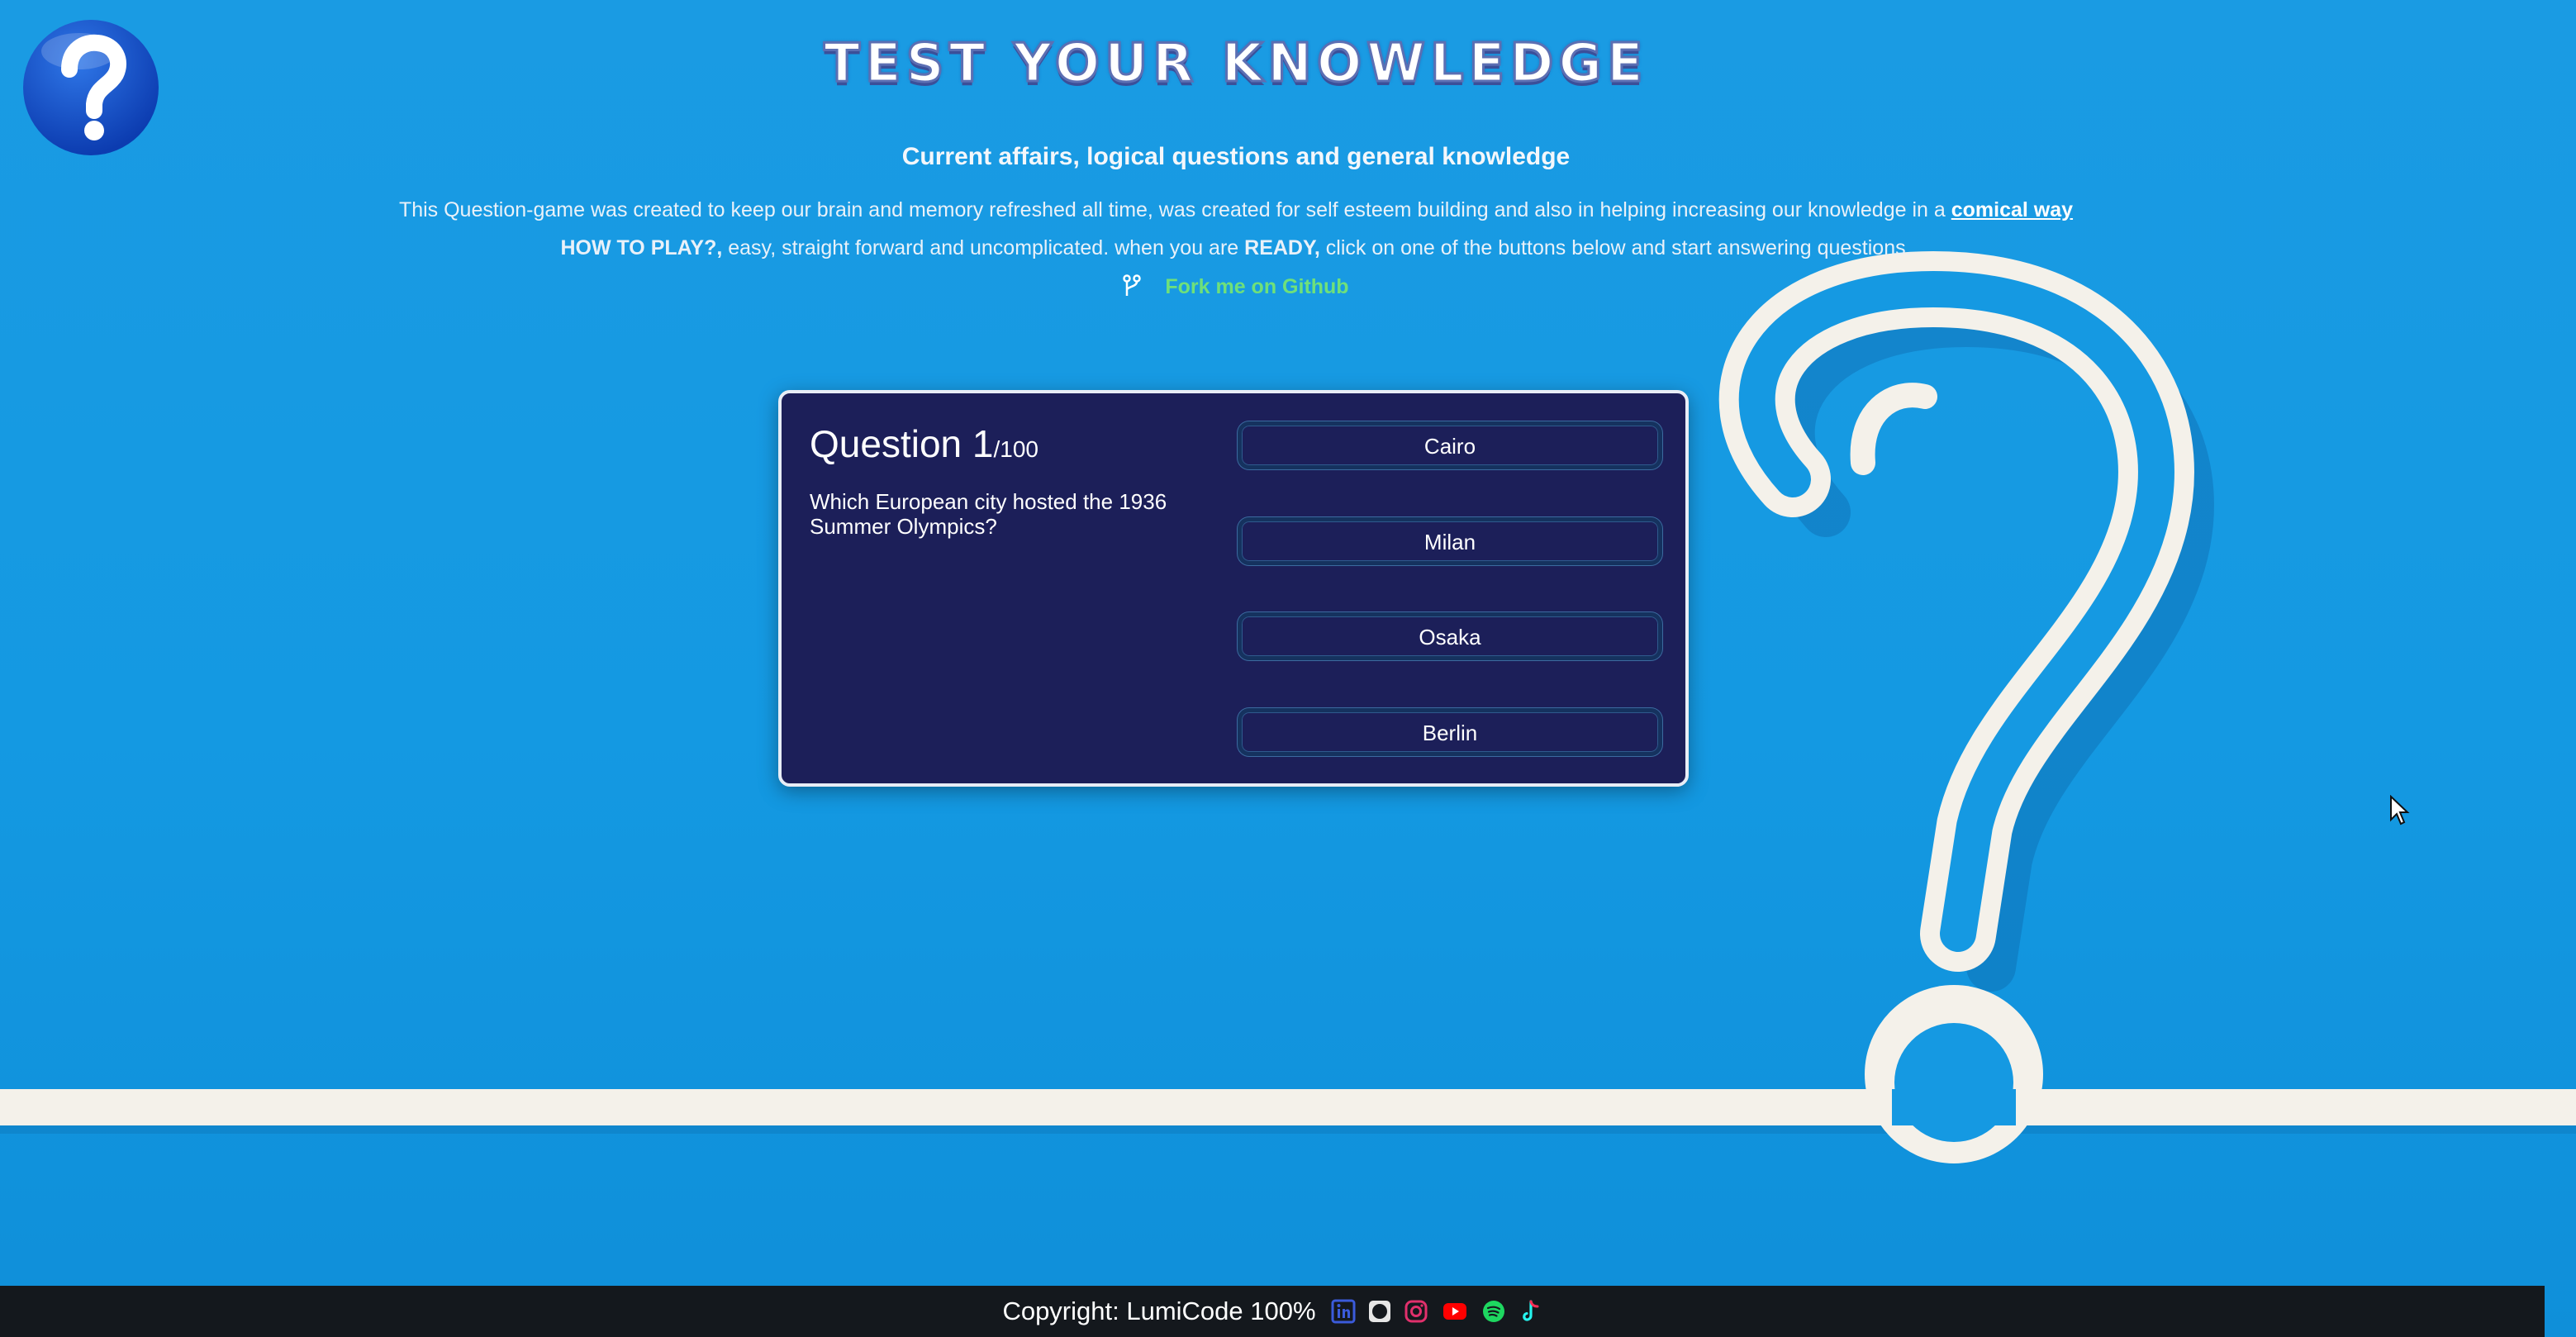  I want to click on linkedin-icon, so click(1343, 1311).